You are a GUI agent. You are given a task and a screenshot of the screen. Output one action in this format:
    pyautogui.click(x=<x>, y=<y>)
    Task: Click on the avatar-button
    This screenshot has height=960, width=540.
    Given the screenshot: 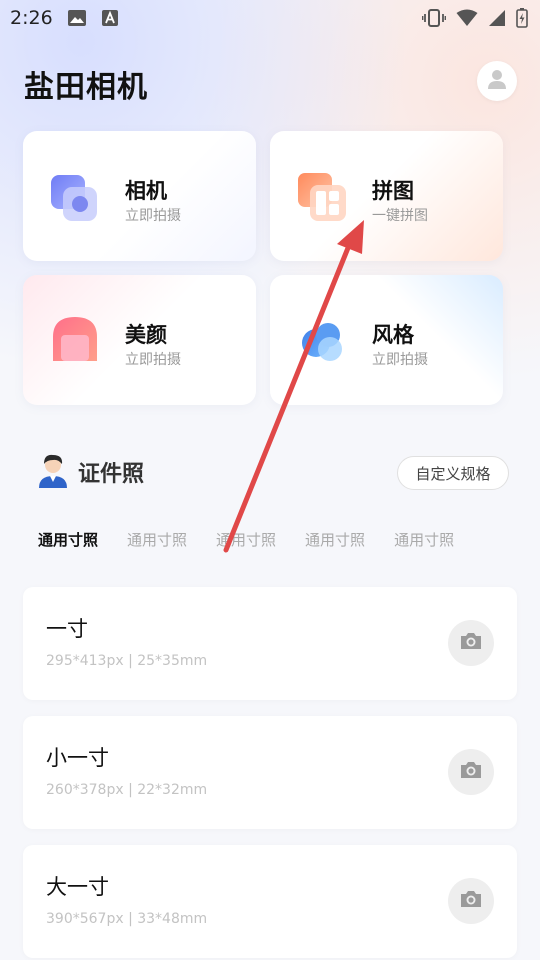 What is the action you would take?
    pyautogui.click(x=497, y=81)
    